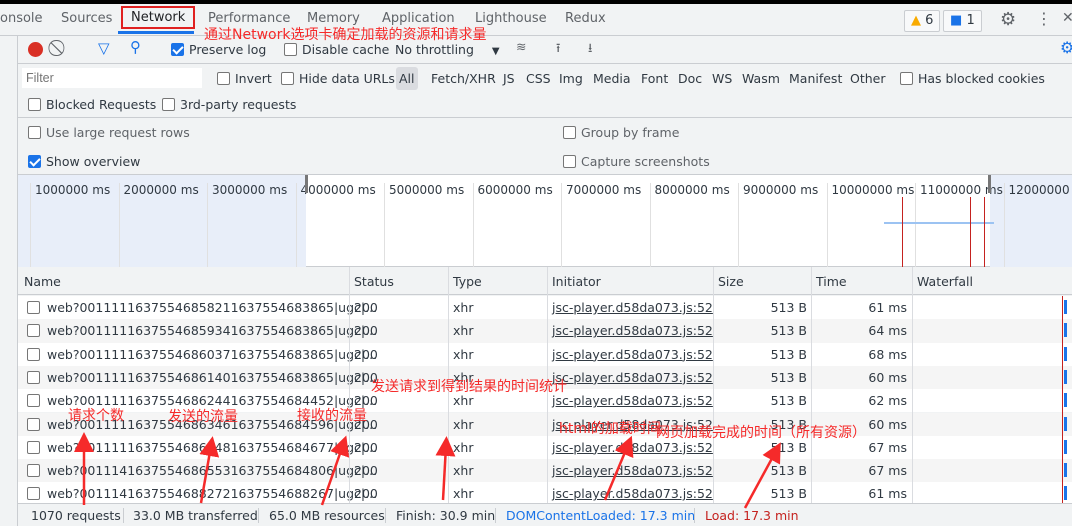 This screenshot has height=526, width=1072. Describe the element at coordinates (445, 468) in the screenshot. I see `arrow-timing` at that location.